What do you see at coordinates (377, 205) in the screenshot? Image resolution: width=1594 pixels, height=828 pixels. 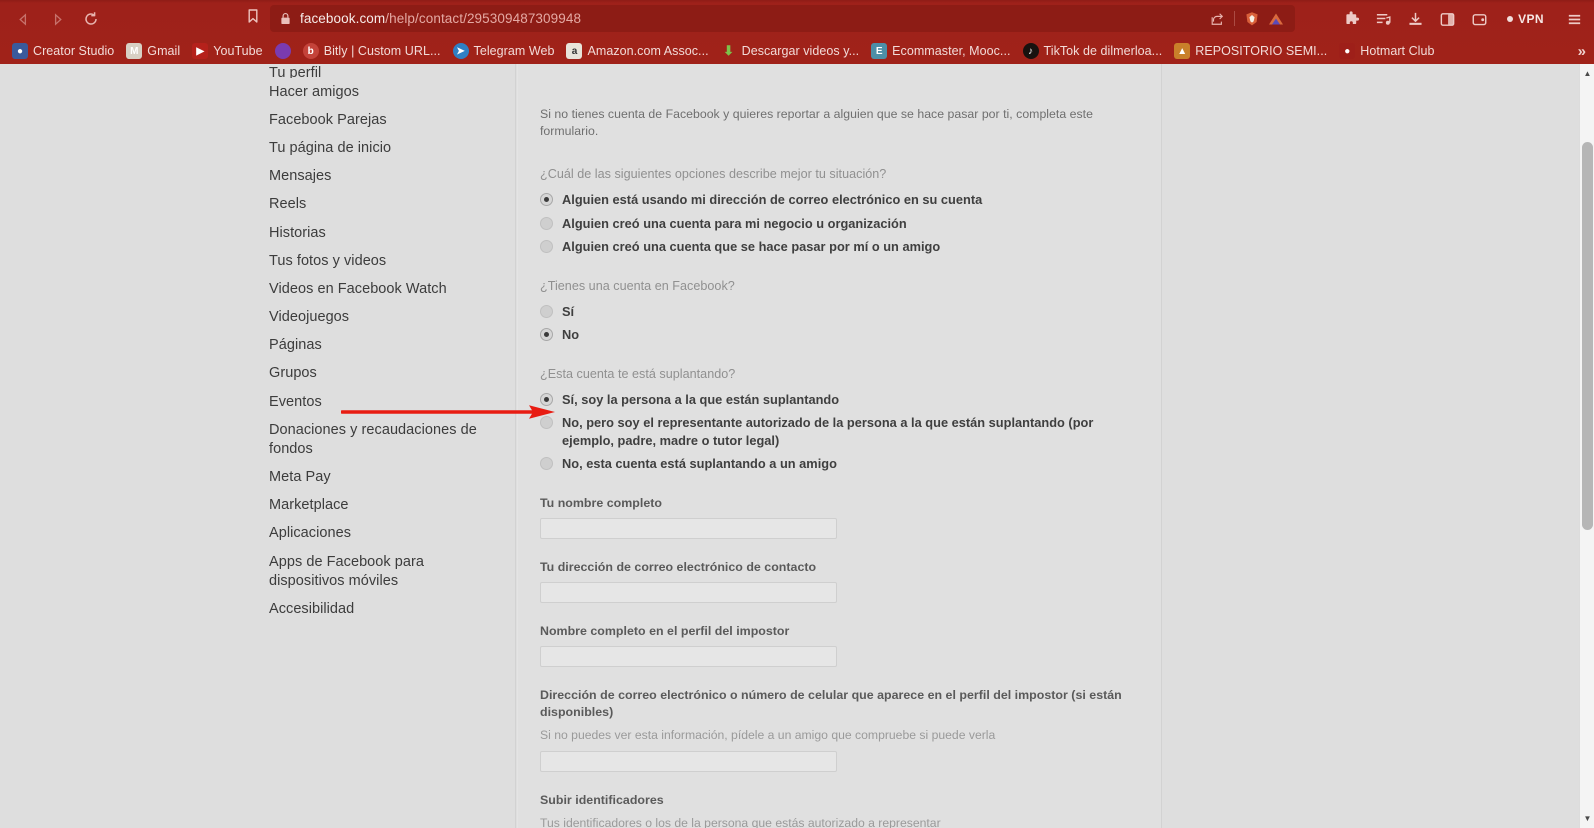 I see `sidebar-item-reels: Reels` at bounding box center [377, 205].